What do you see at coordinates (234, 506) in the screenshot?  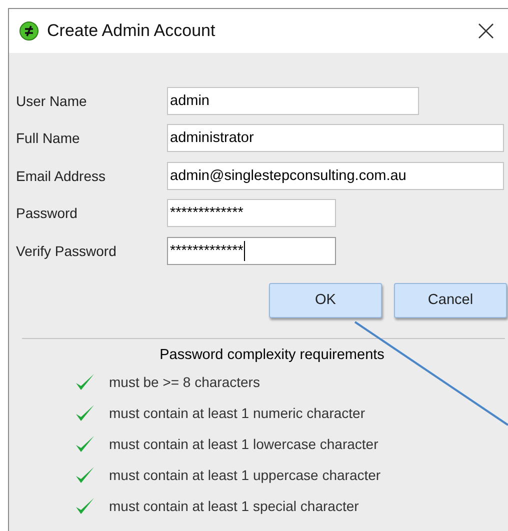 I see `requirement-text: must contain at least 1 special character` at bounding box center [234, 506].